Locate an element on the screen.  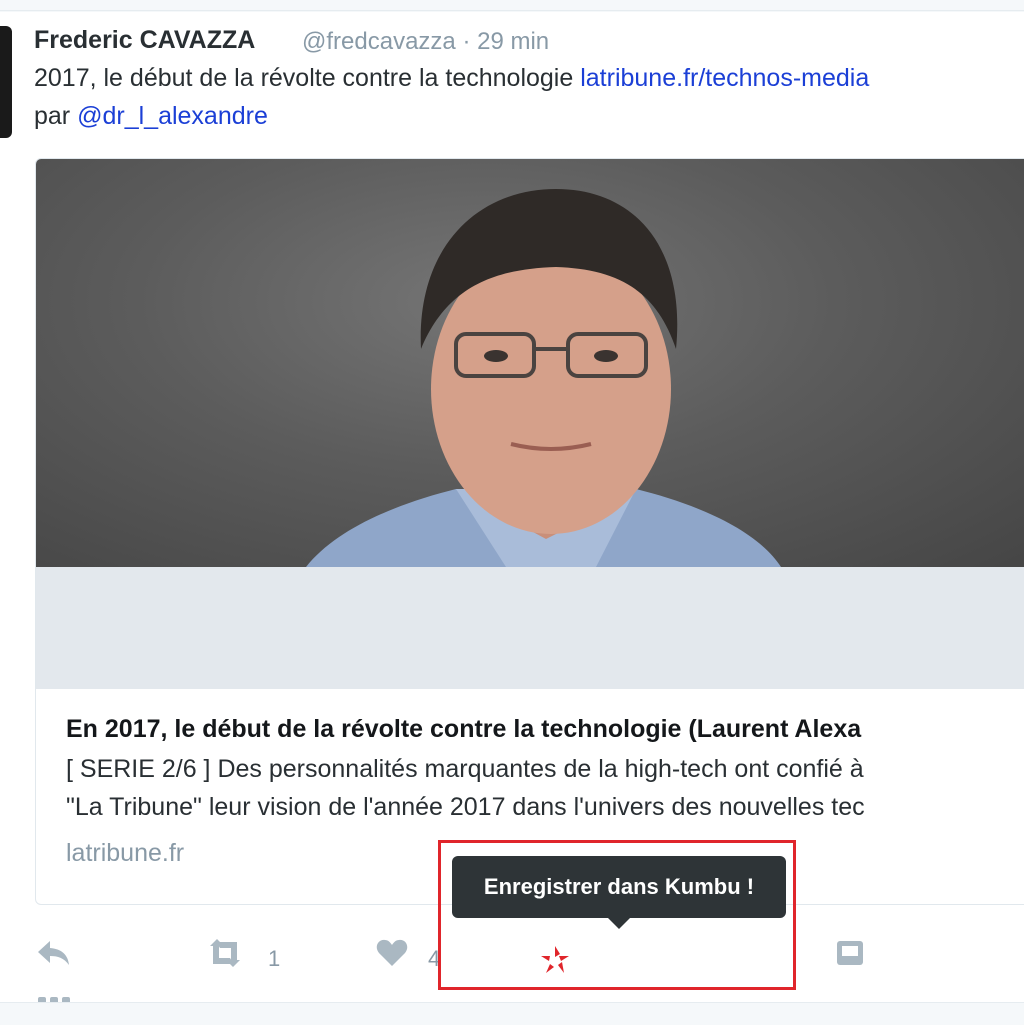
tweet-link: latribune.fr/technos-media is located at coordinates (724, 78).